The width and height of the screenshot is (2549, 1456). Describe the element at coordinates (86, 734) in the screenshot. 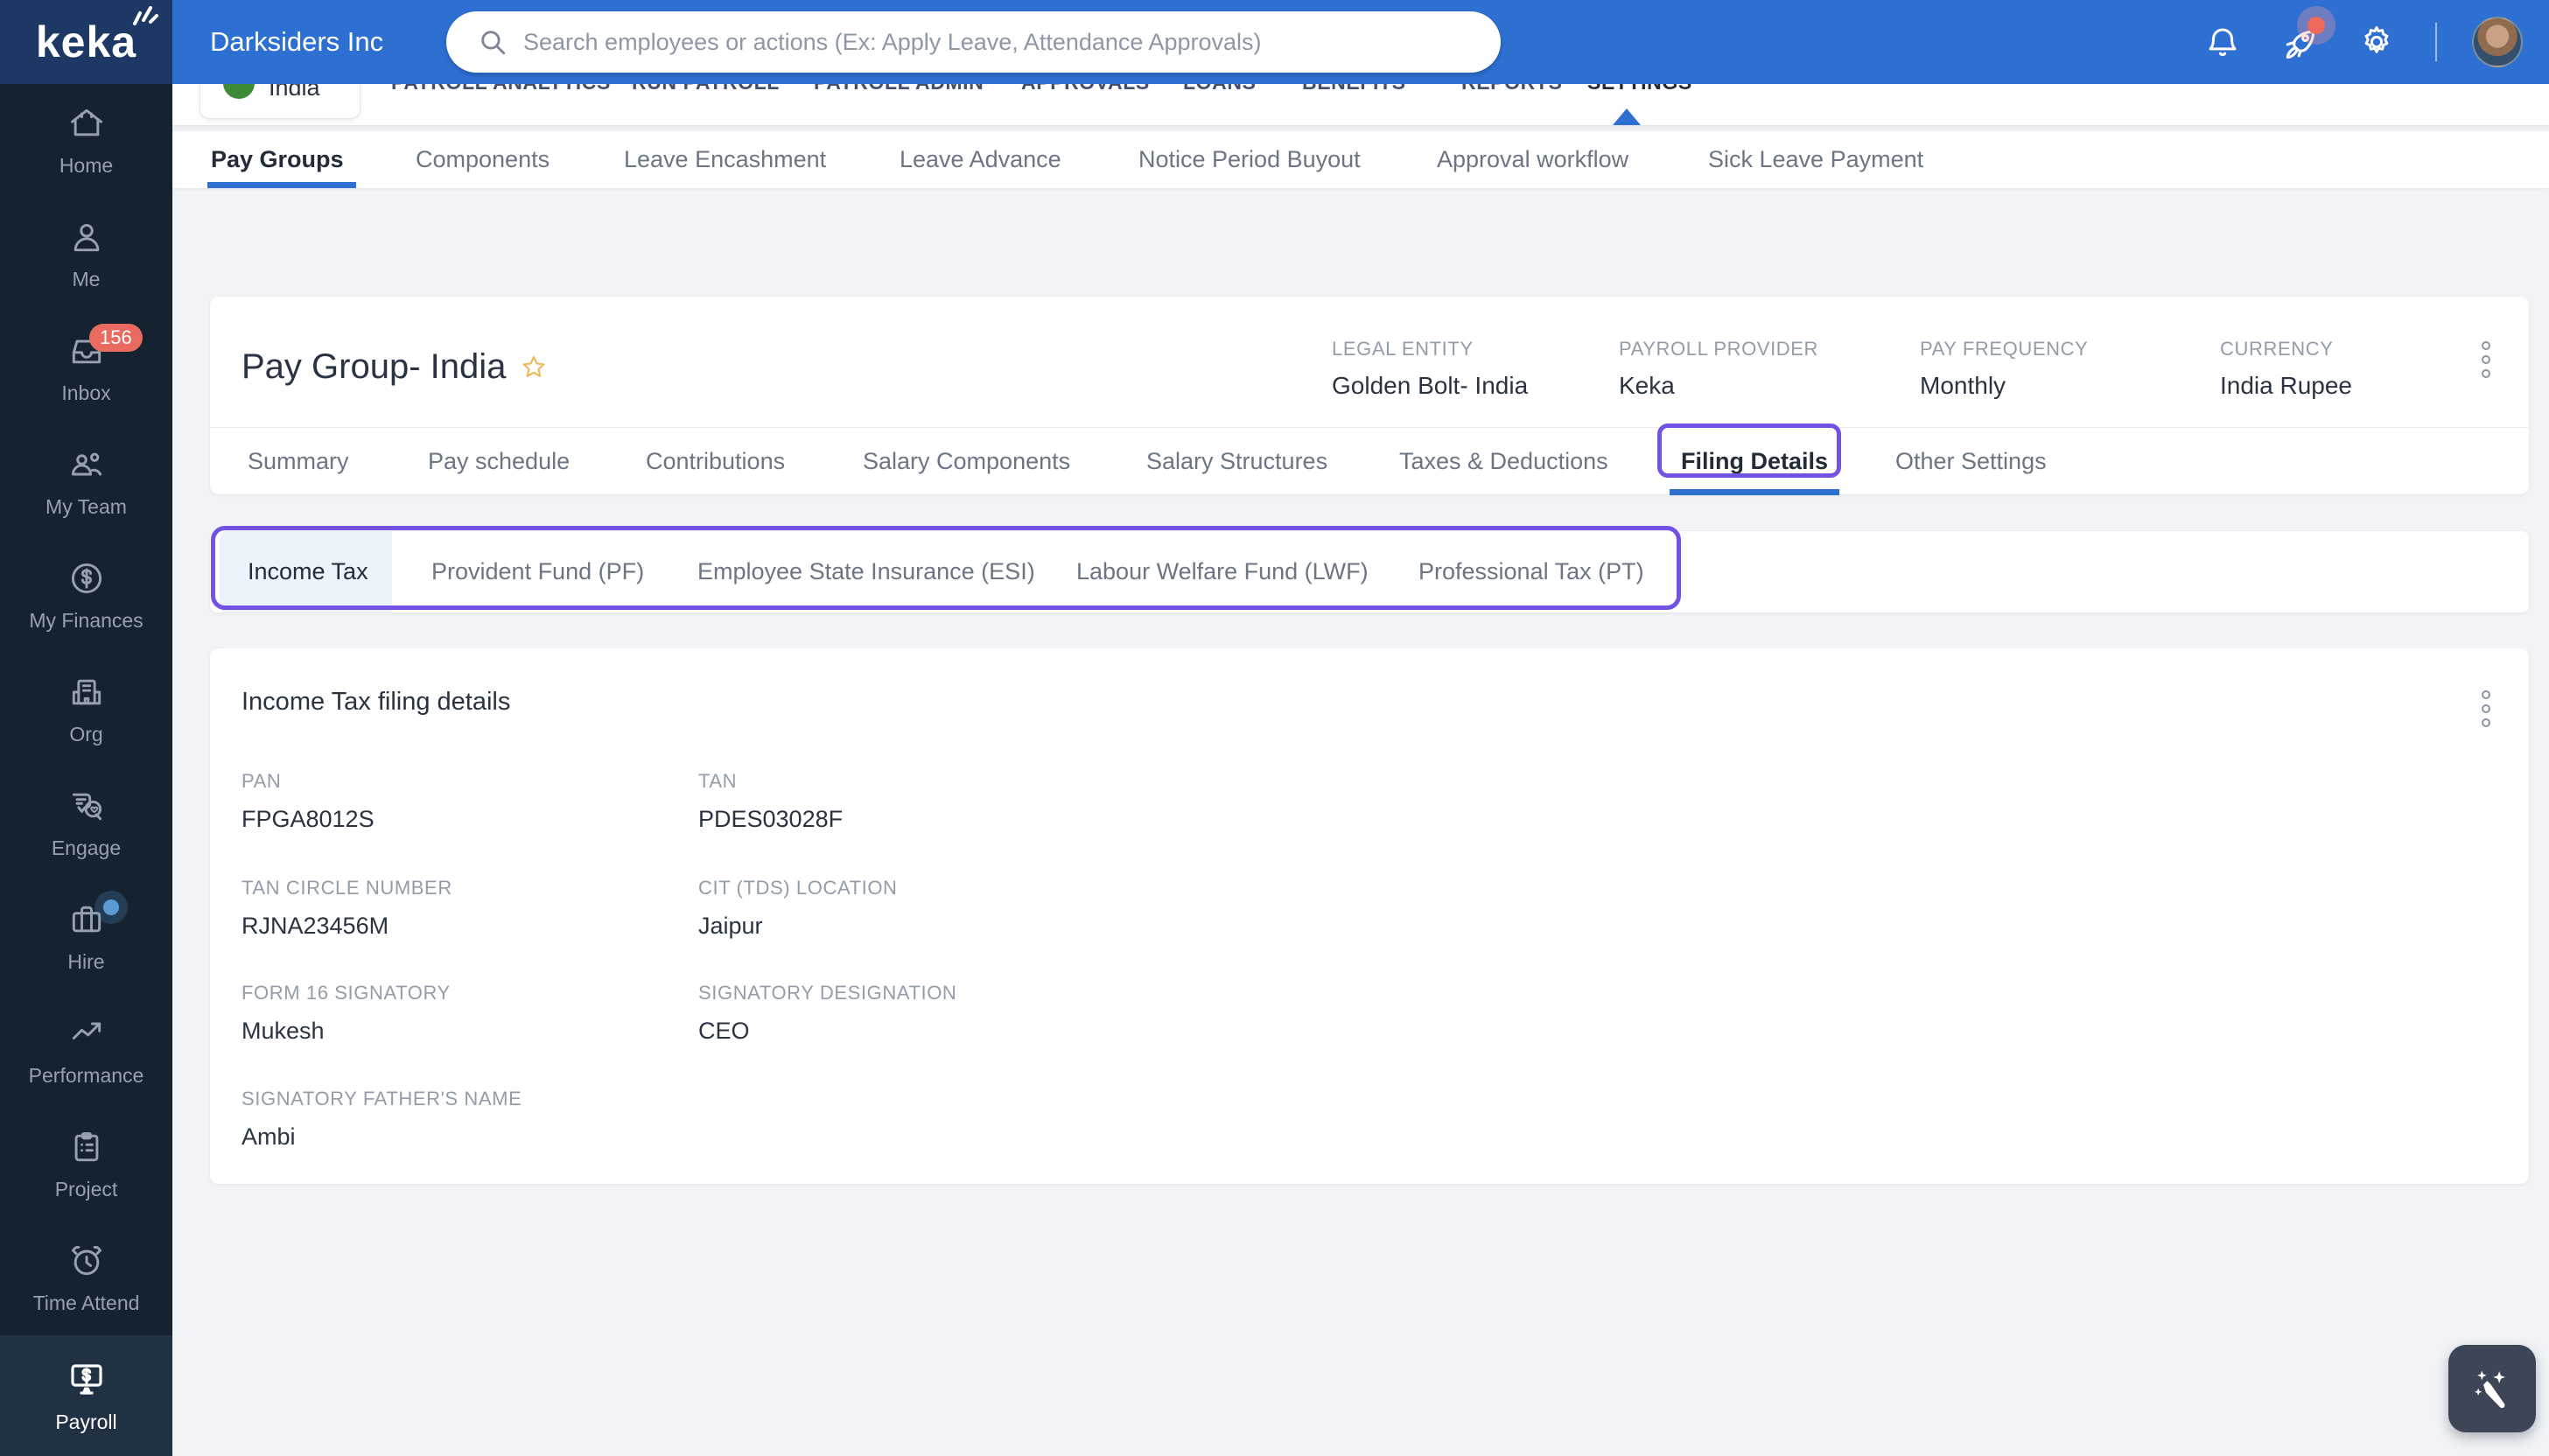

I see `sidebar-label: Org` at that location.